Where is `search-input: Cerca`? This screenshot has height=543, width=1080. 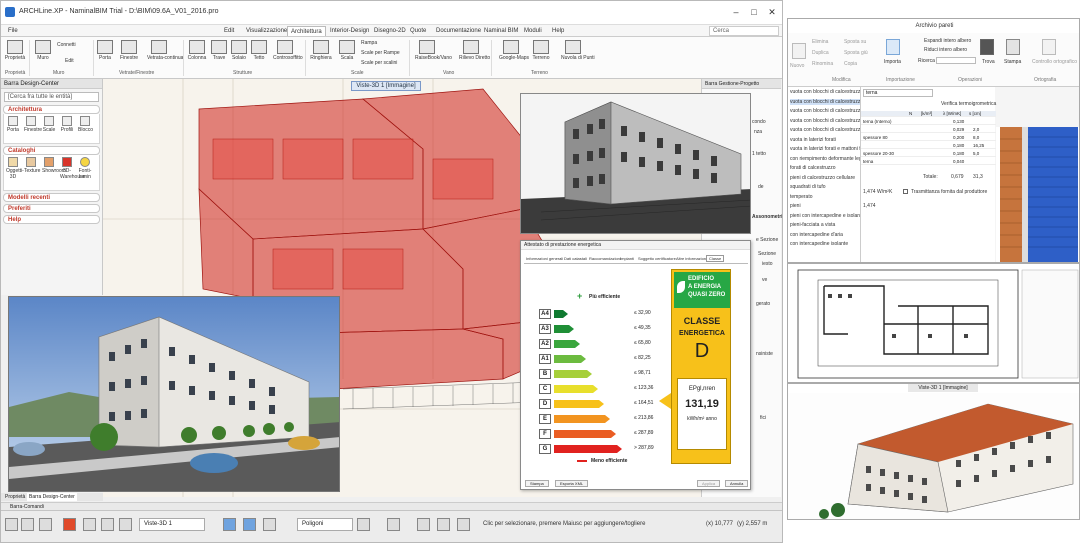
search-input: Cerca is located at coordinates (744, 31).